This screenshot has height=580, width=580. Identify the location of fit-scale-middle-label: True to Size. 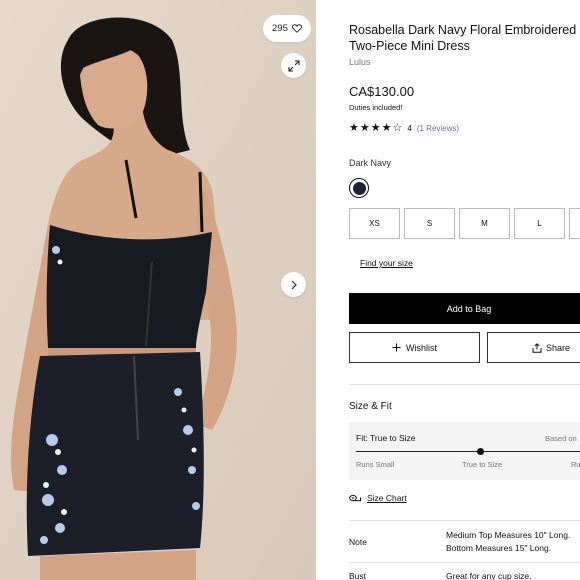
(482, 464).